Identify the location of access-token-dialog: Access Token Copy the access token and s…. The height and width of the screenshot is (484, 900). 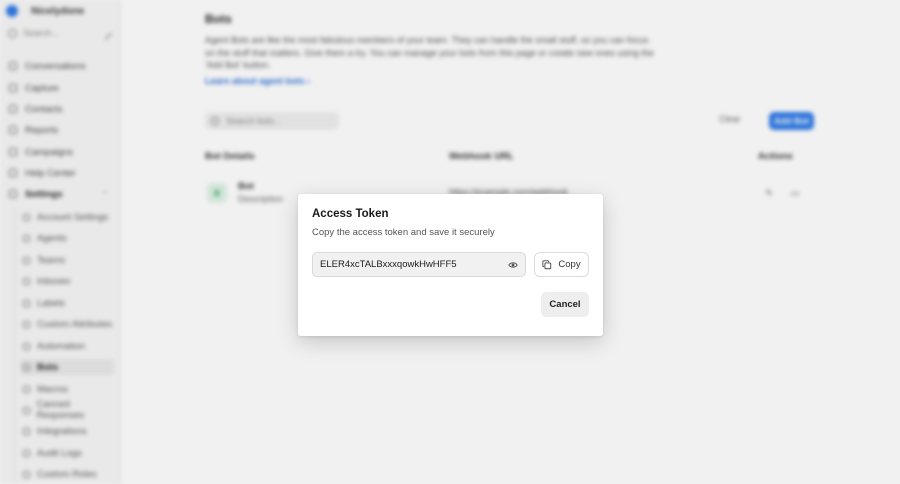
(450, 265).